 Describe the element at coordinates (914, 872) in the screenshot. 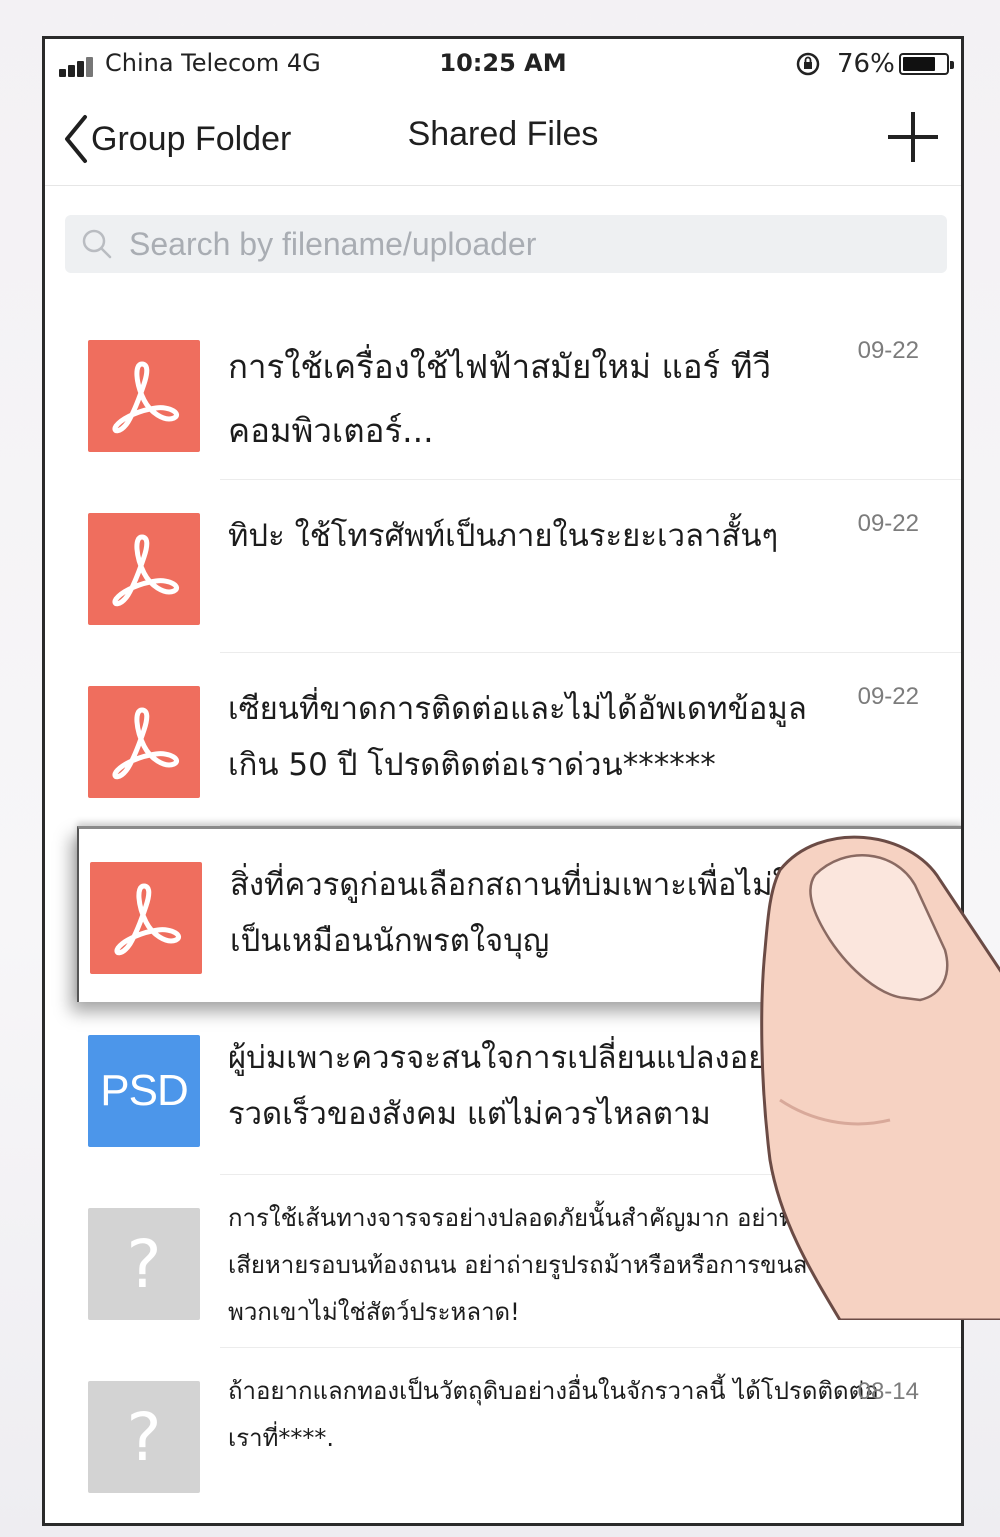

I see `file-date: 2` at that location.